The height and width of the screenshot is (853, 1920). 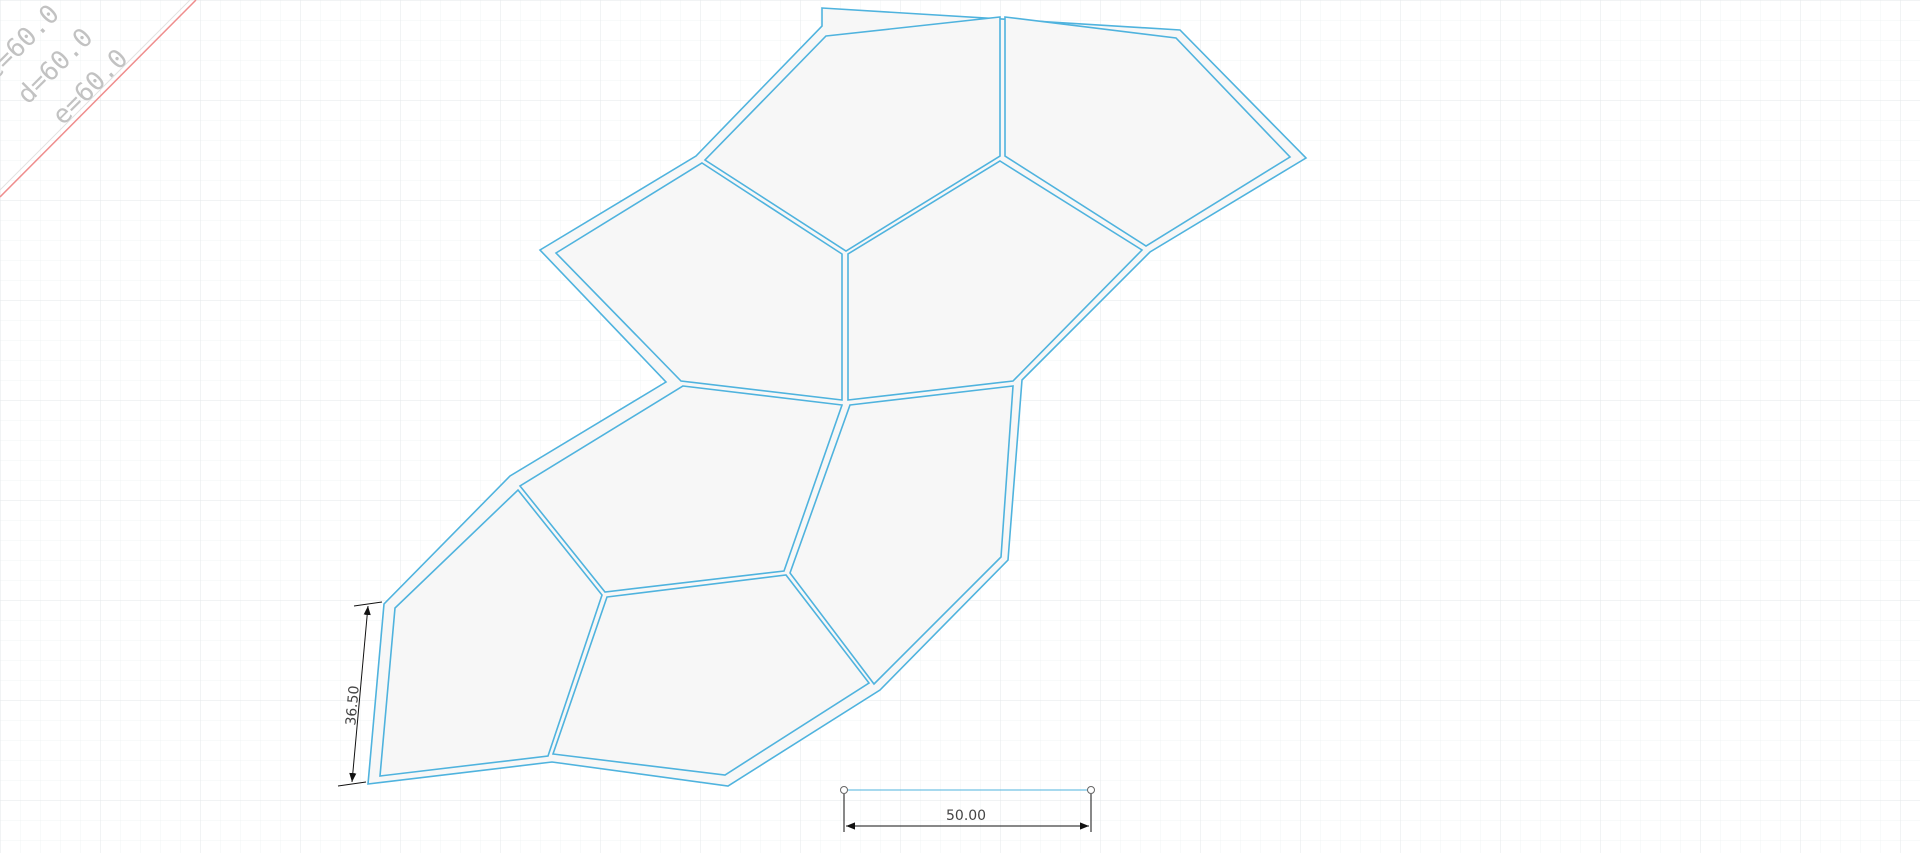 I want to click on dimension-handle-left, so click(x=844, y=790).